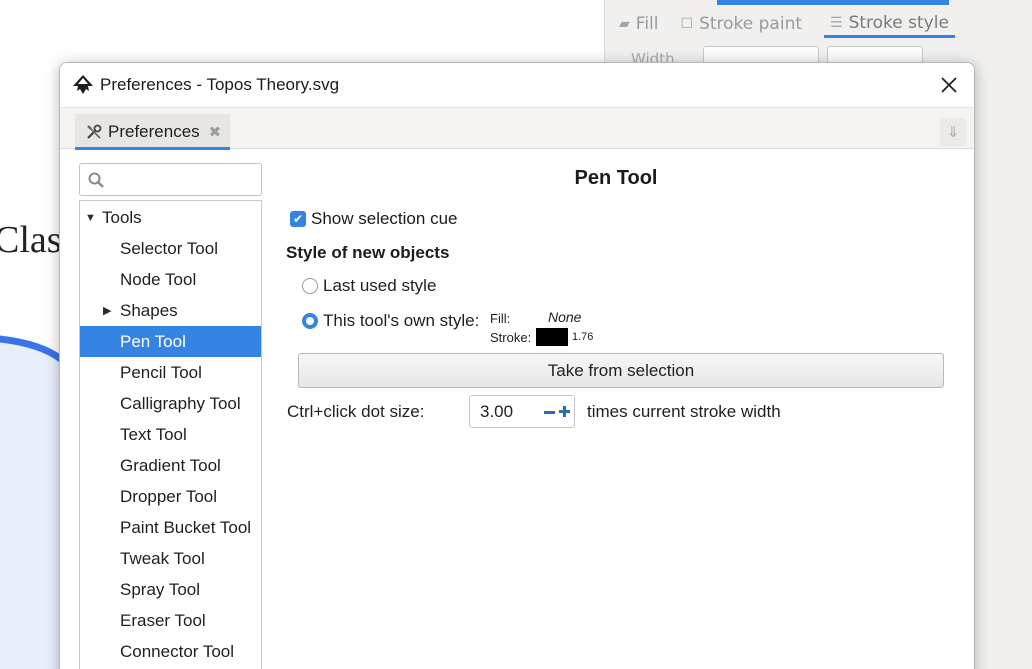  What do you see at coordinates (687, 24) in the screenshot?
I see `stroke-square-icon: ☐` at bounding box center [687, 24].